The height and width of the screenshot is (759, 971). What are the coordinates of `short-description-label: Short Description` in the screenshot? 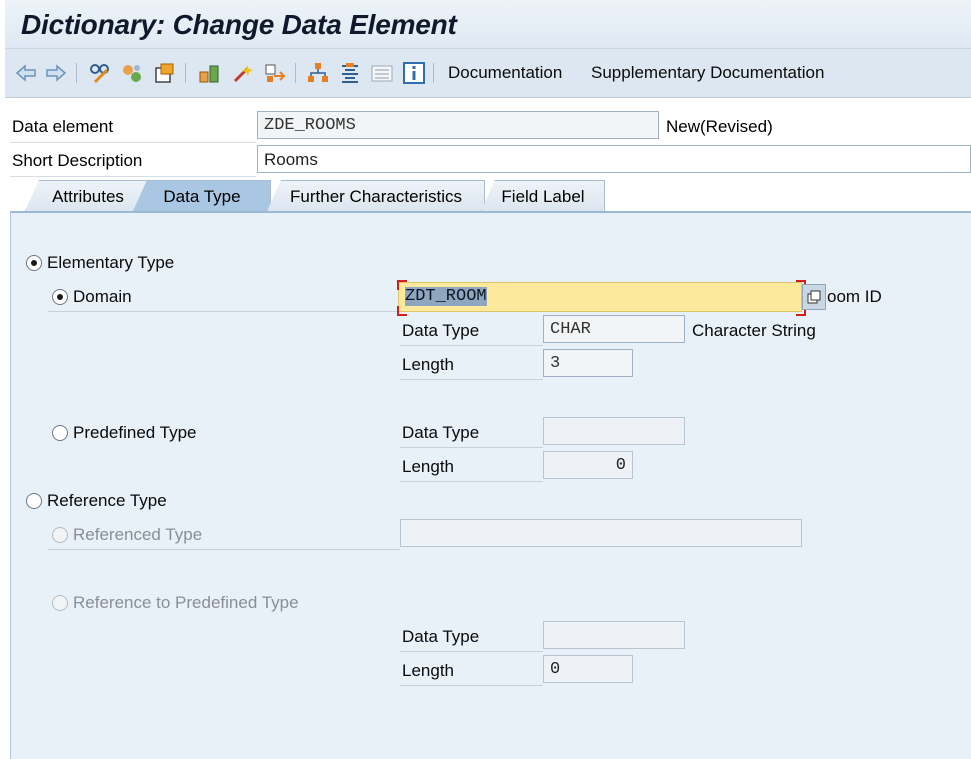 It's located at (77, 160).